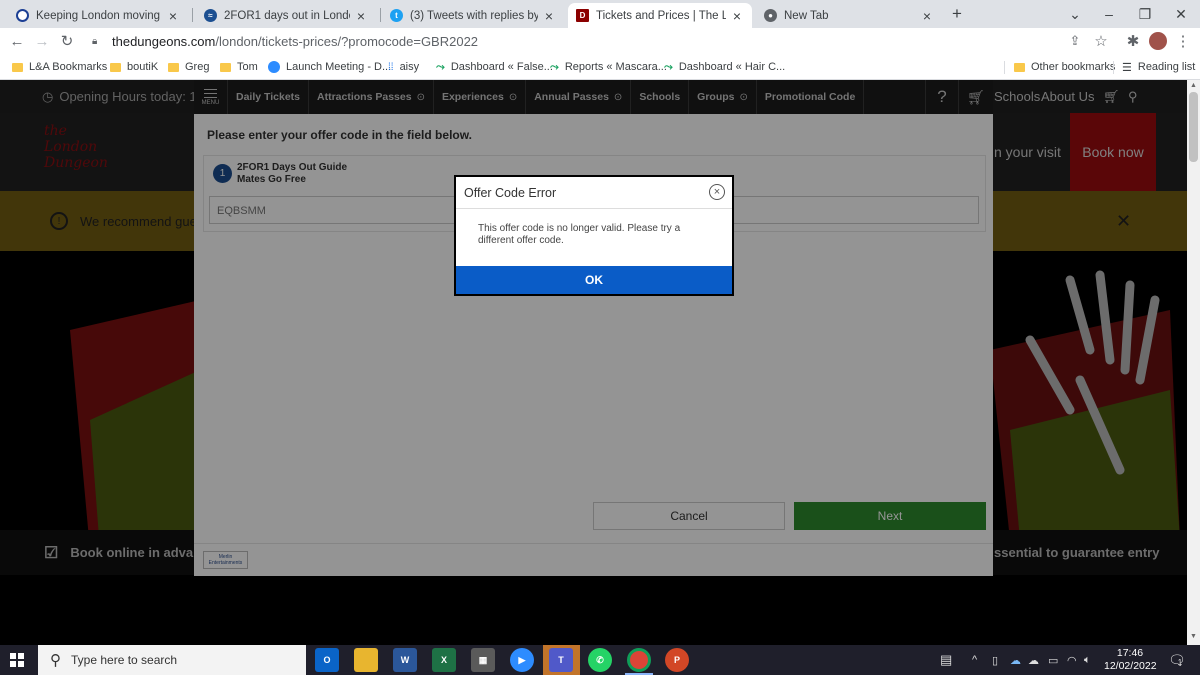  I want to click on zoom-icon, so click(274, 67).